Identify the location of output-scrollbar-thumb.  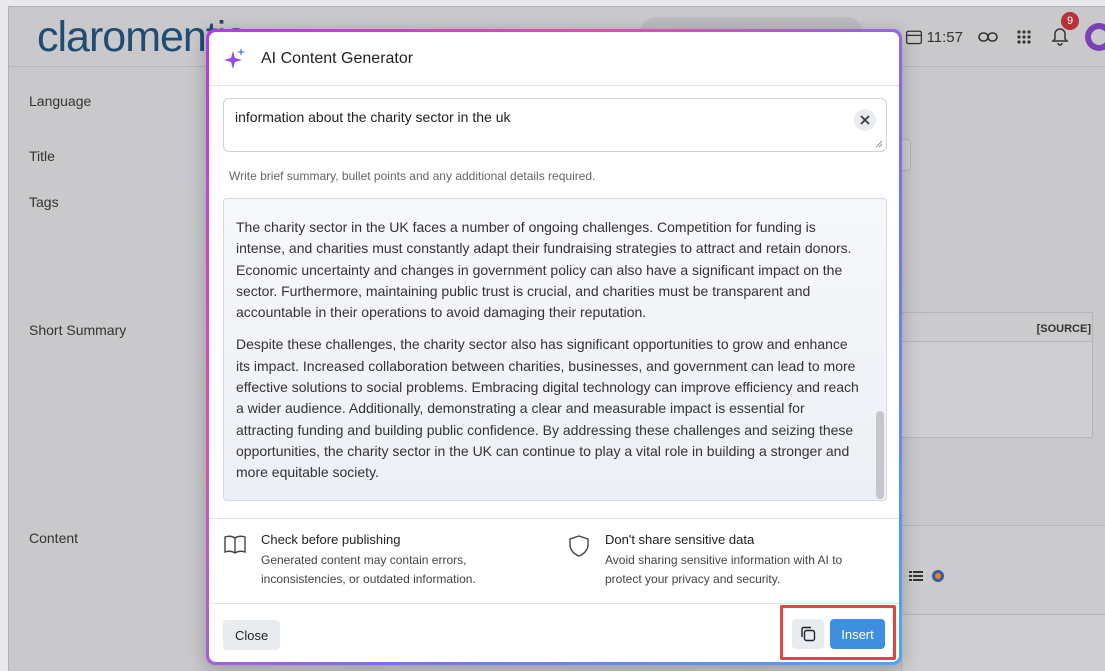
(880, 455).